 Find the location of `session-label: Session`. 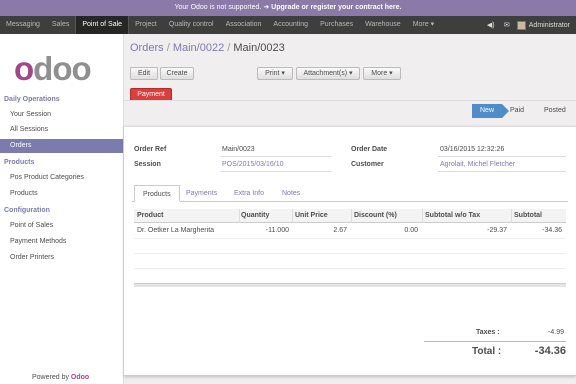

session-label: Session is located at coordinates (147, 164).